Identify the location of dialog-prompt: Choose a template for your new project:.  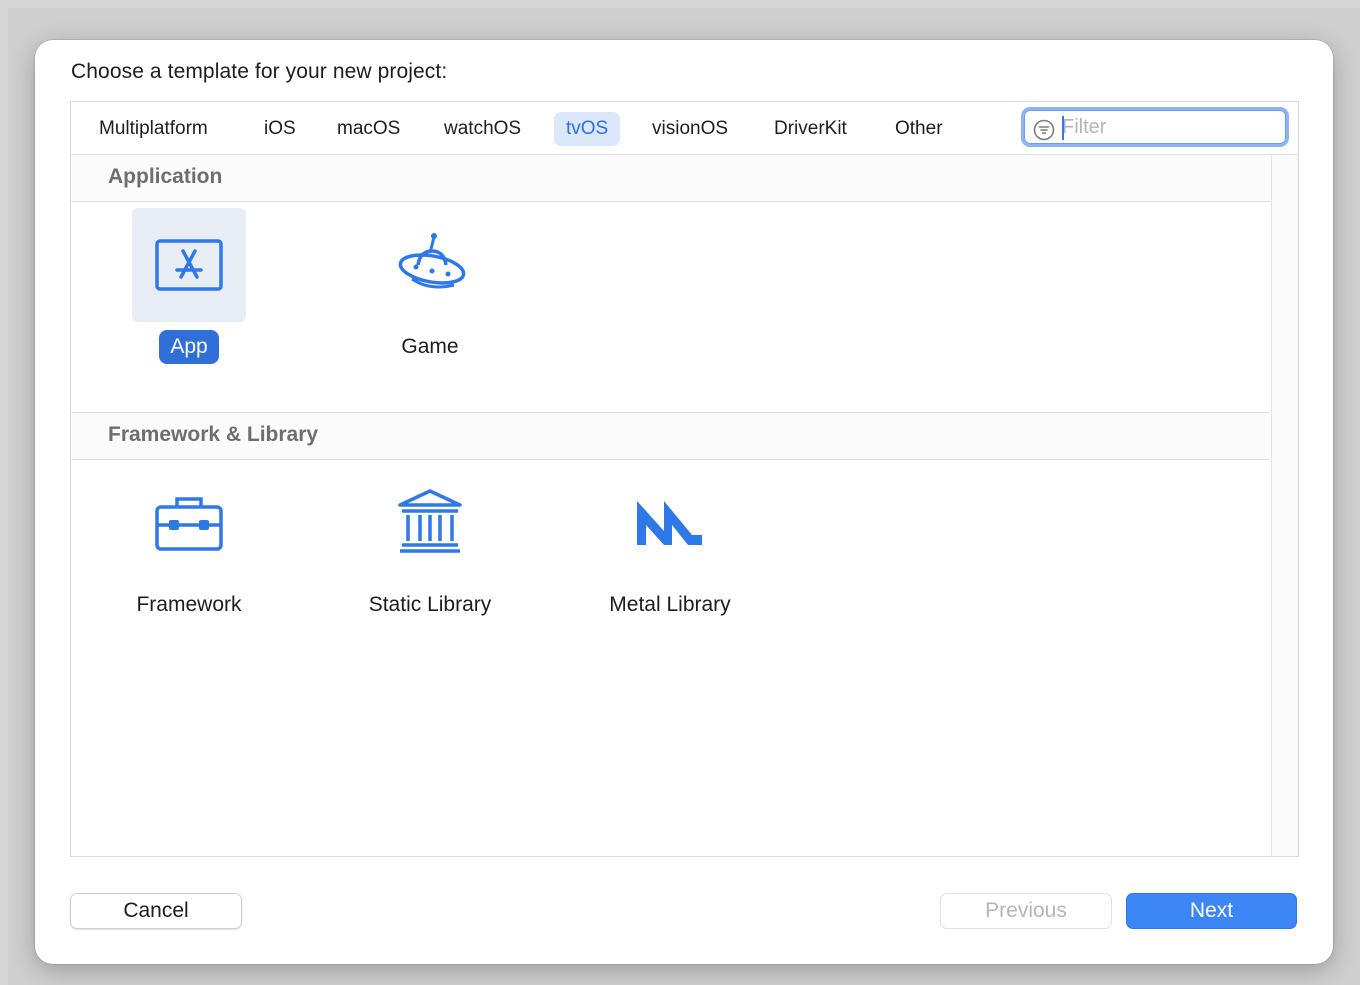
(259, 71).